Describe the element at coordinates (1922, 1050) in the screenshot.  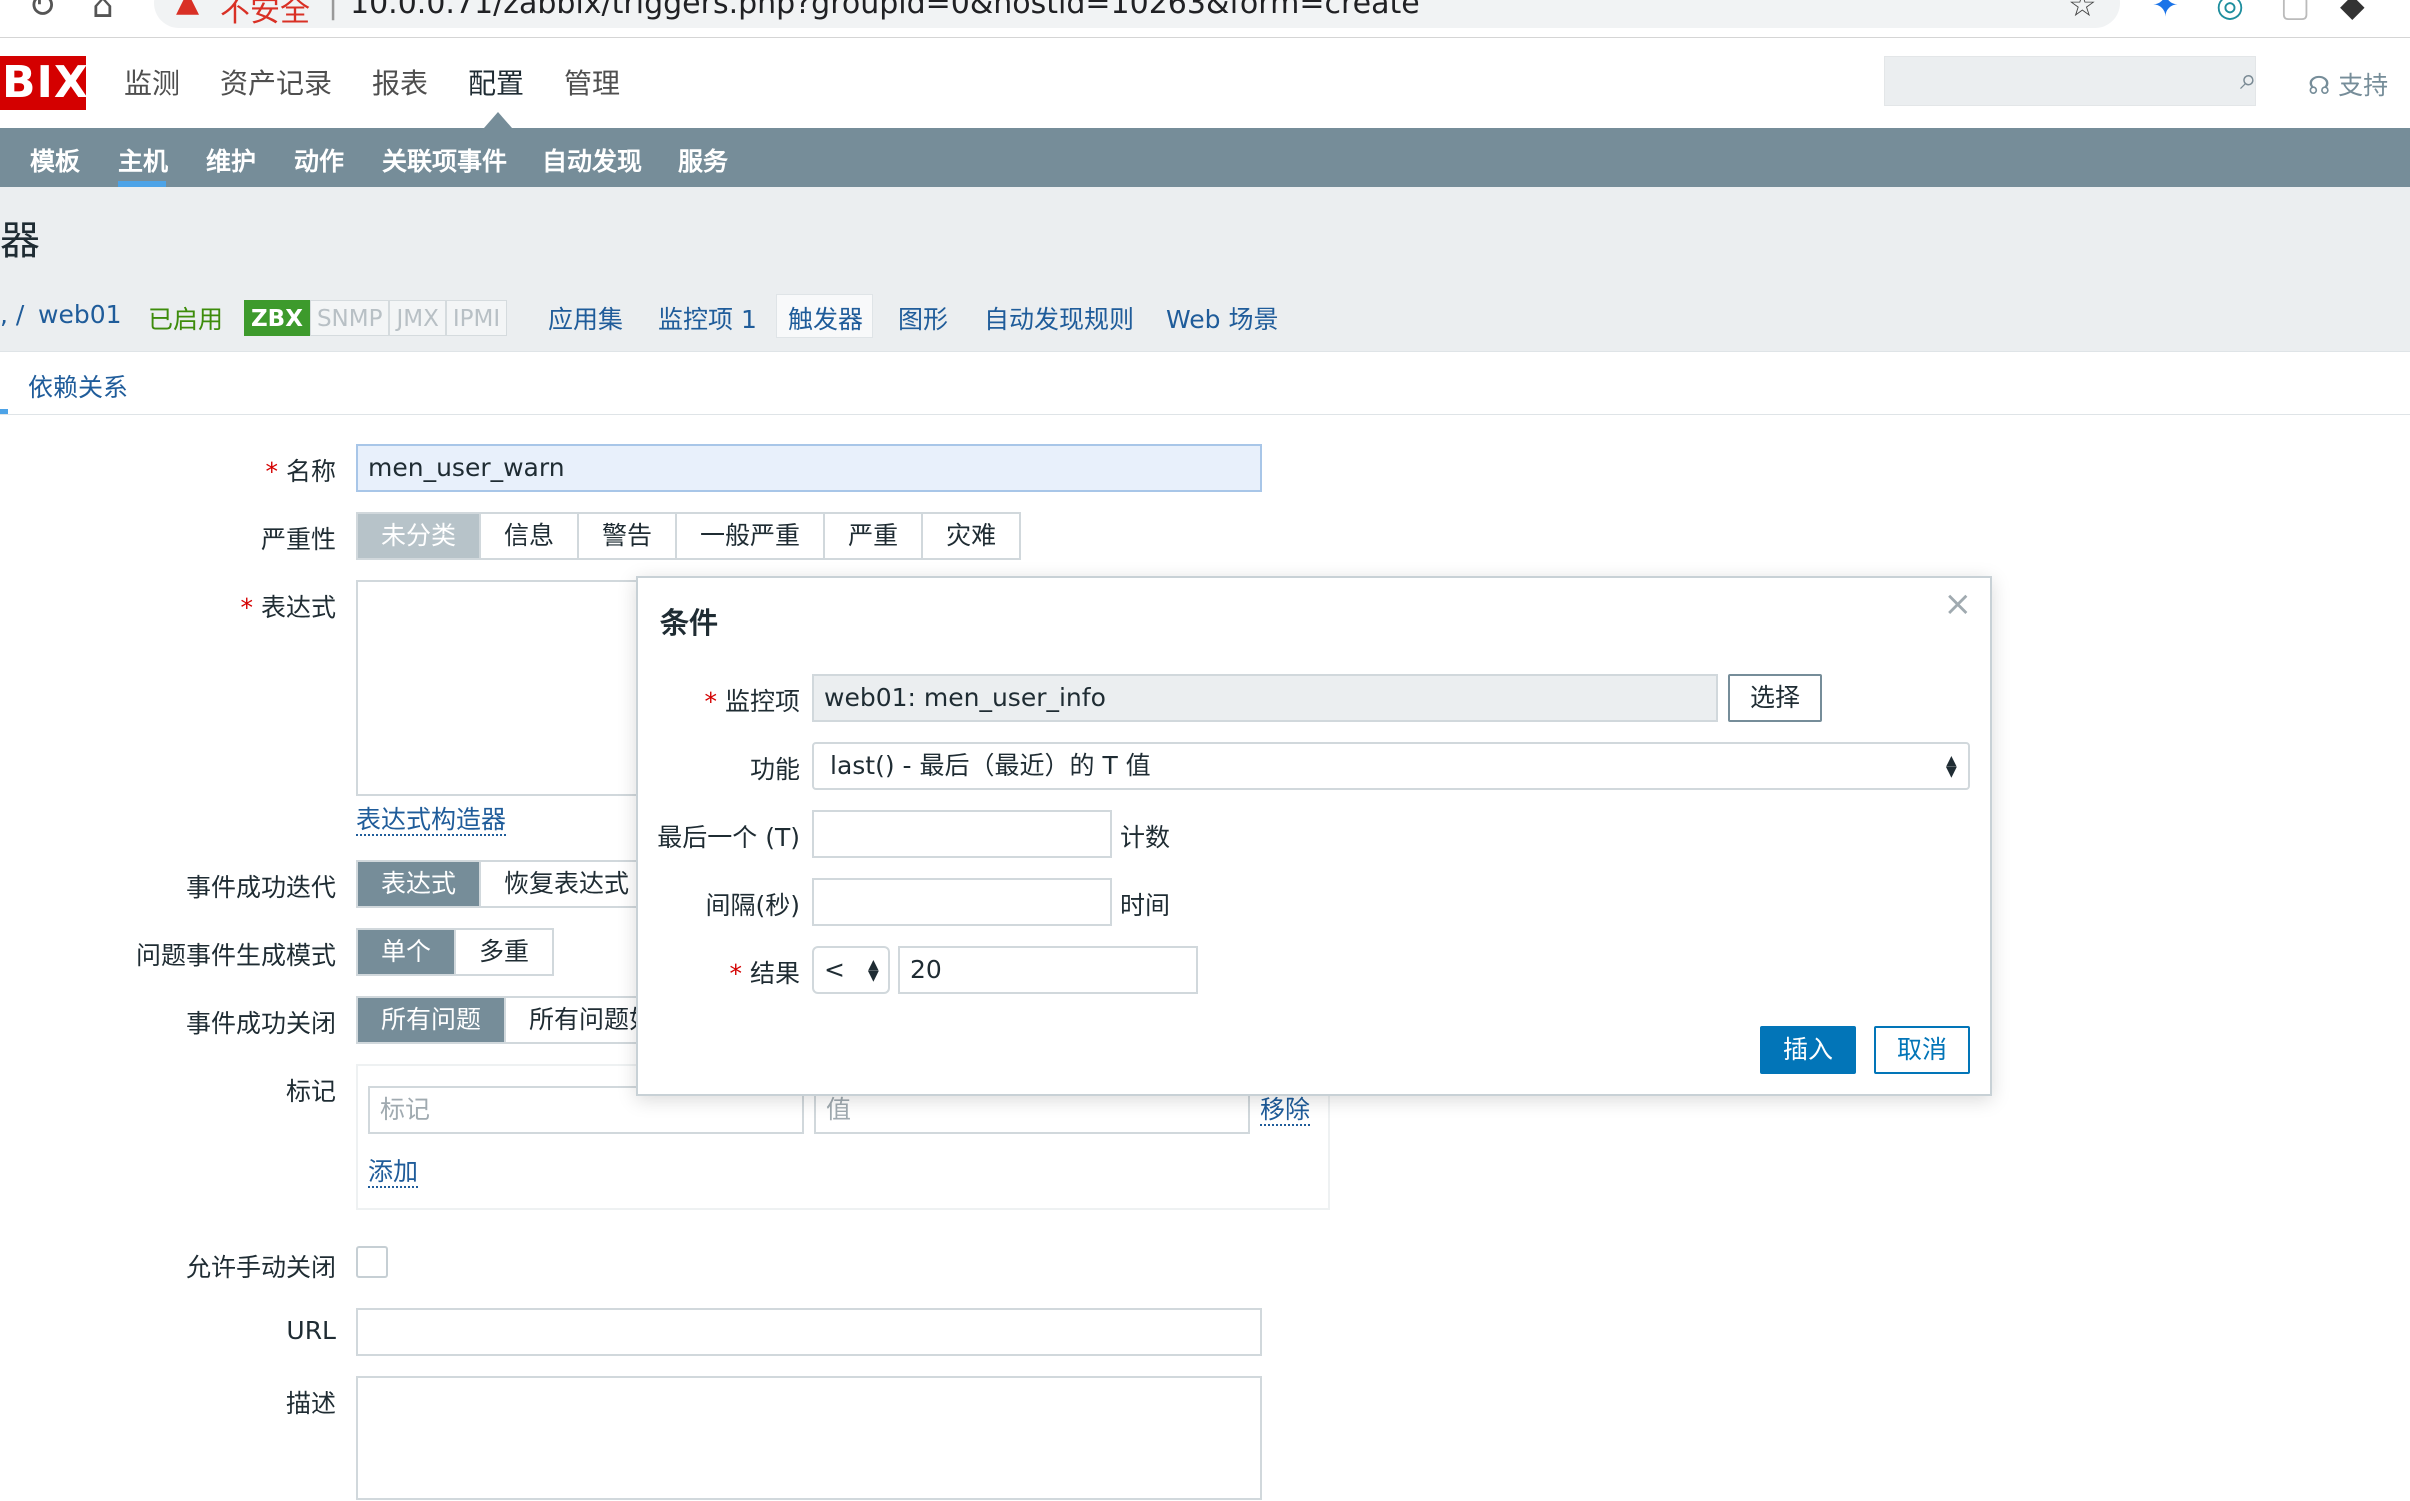
I see `cancel-button: 取消` at that location.